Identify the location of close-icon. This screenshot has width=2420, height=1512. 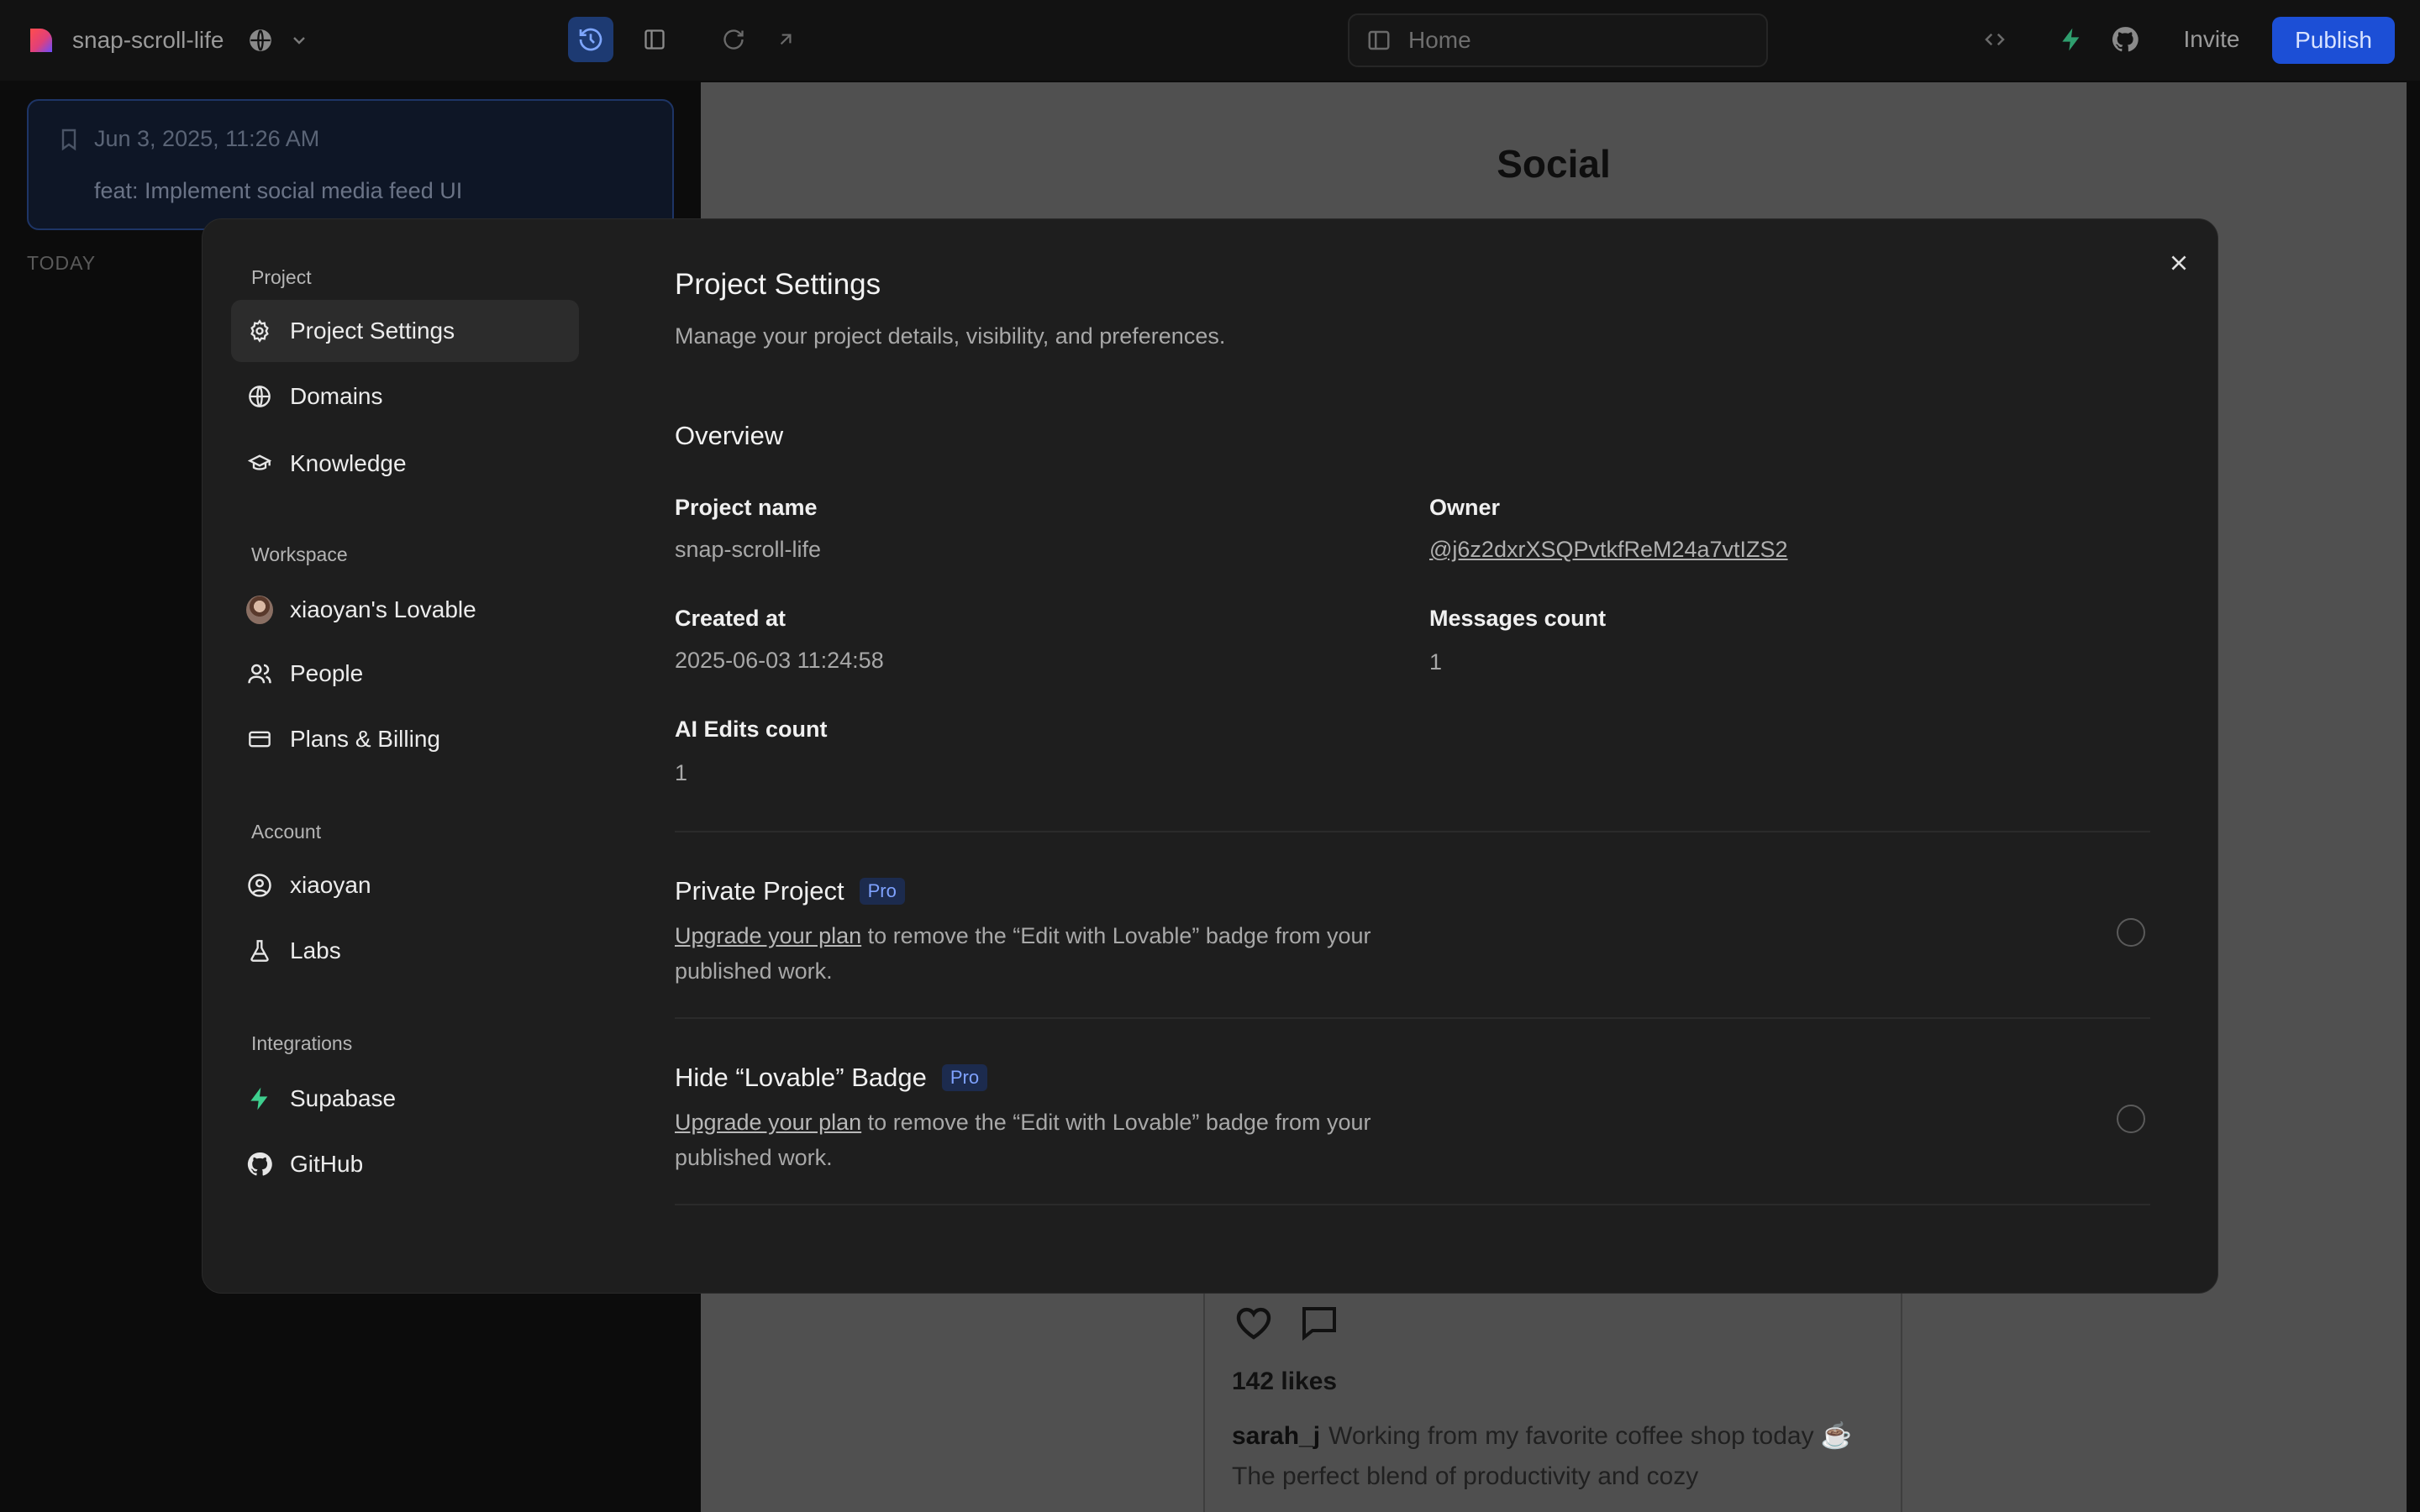
(2178, 262).